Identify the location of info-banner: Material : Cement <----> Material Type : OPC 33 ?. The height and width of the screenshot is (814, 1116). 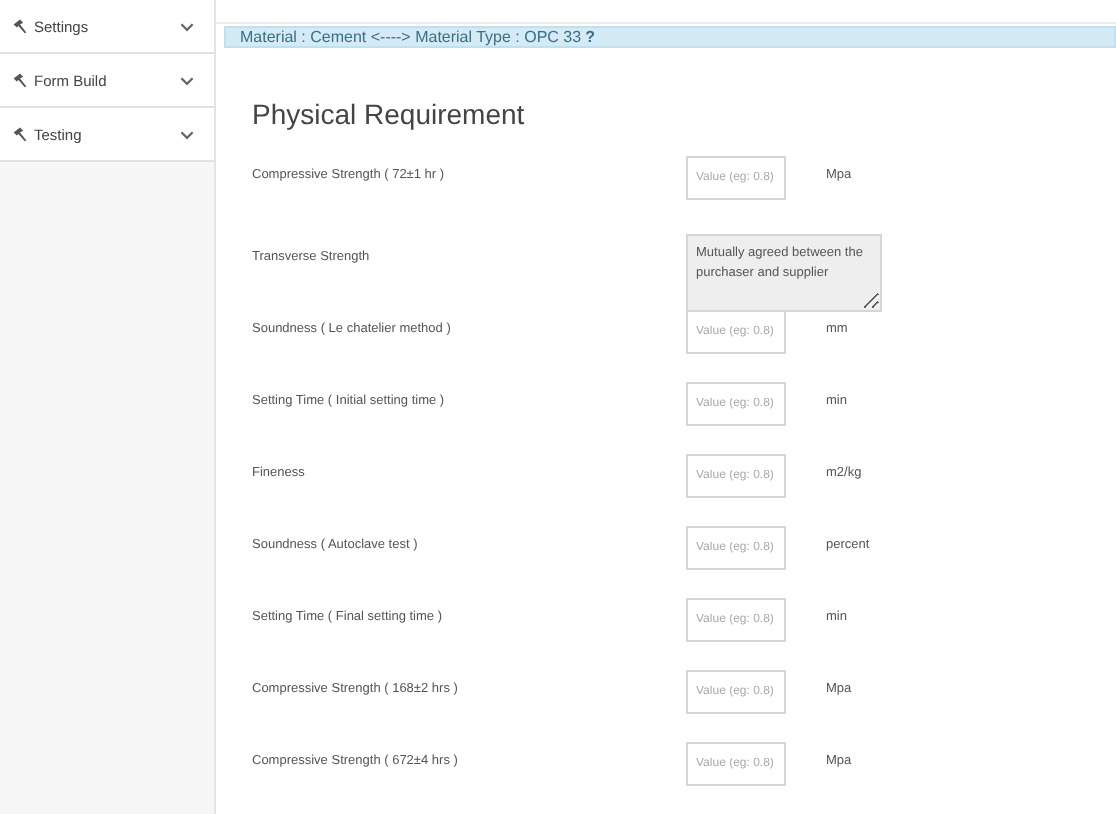
(670, 37).